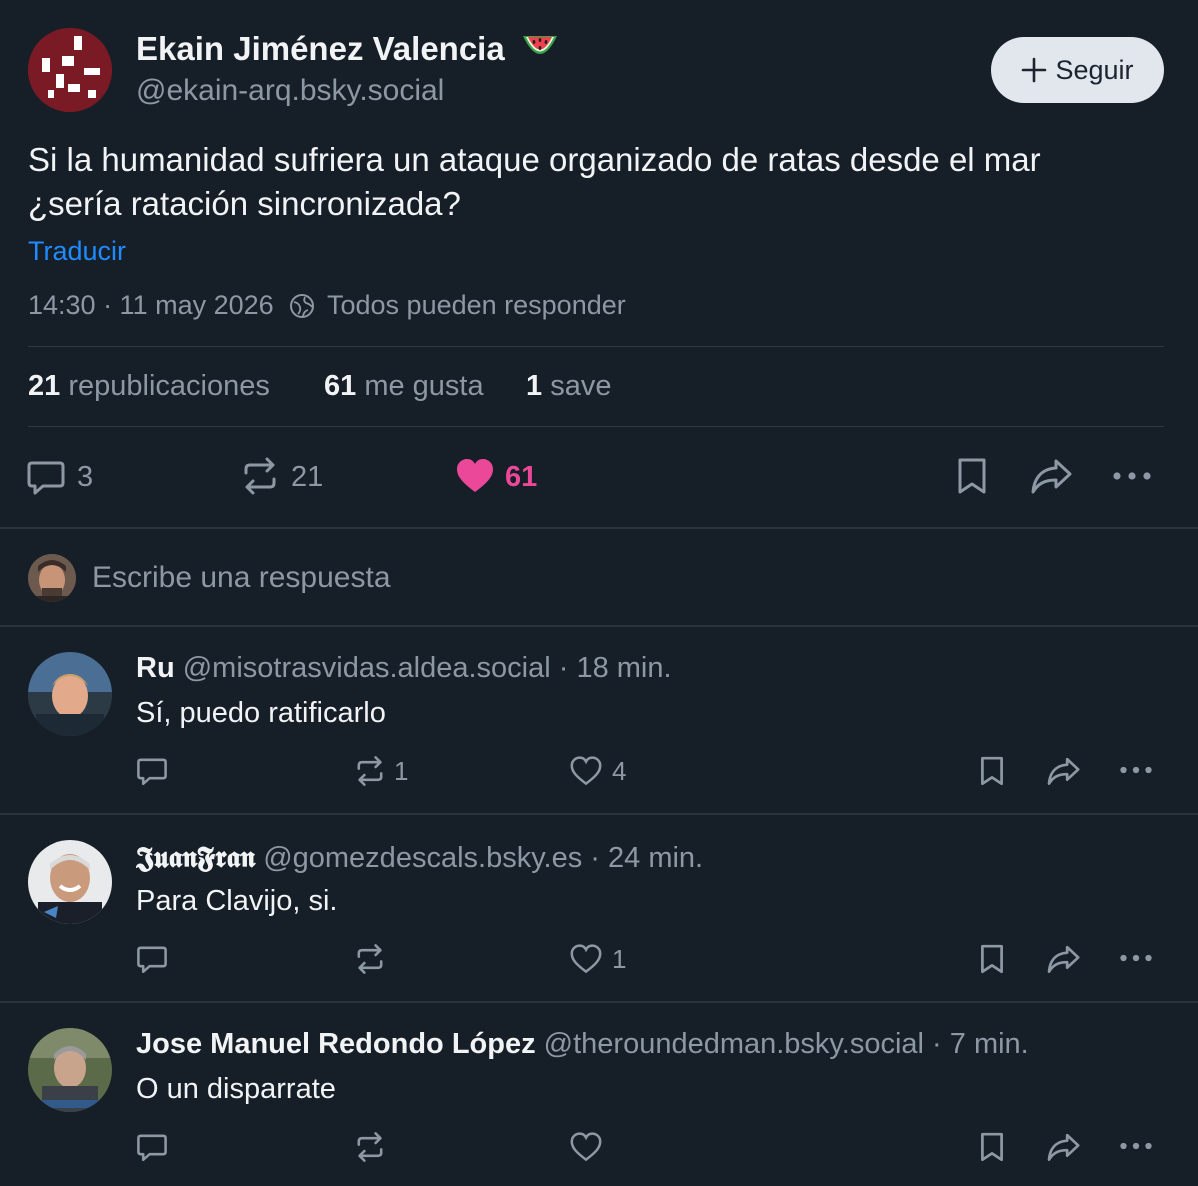 The height and width of the screenshot is (1186, 1198). I want to click on reply-count: 3, so click(85, 477).